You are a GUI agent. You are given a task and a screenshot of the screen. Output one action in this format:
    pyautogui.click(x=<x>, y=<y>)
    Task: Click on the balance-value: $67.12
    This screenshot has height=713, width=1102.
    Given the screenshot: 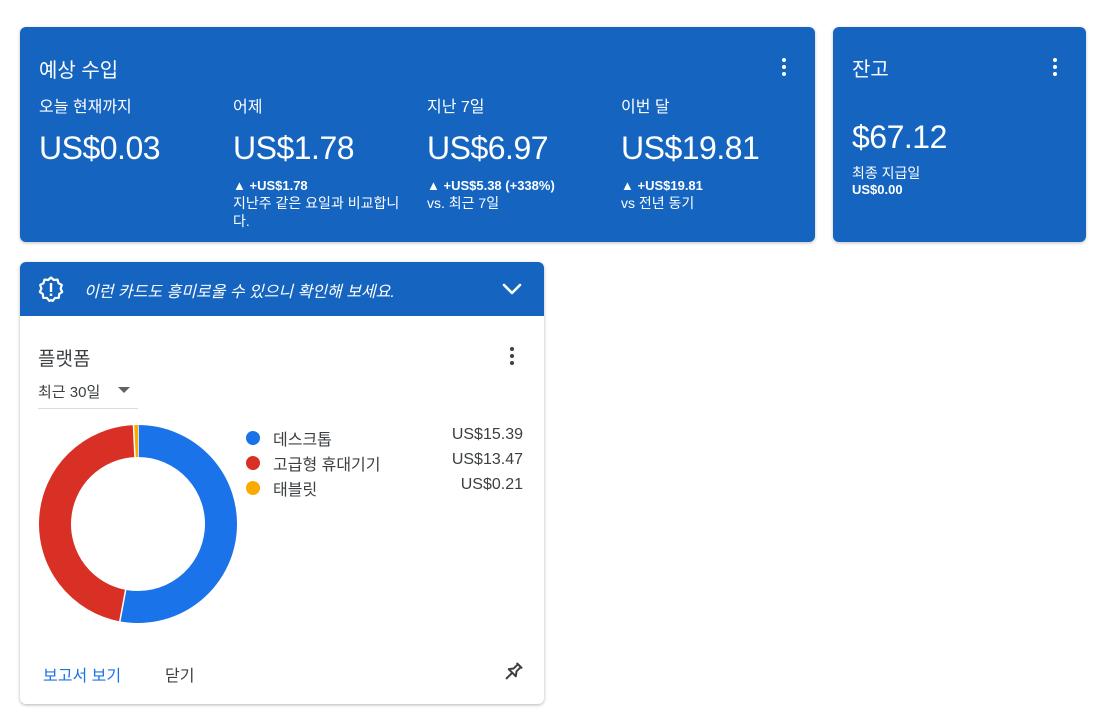 What is the action you would take?
    pyautogui.click(x=899, y=137)
    